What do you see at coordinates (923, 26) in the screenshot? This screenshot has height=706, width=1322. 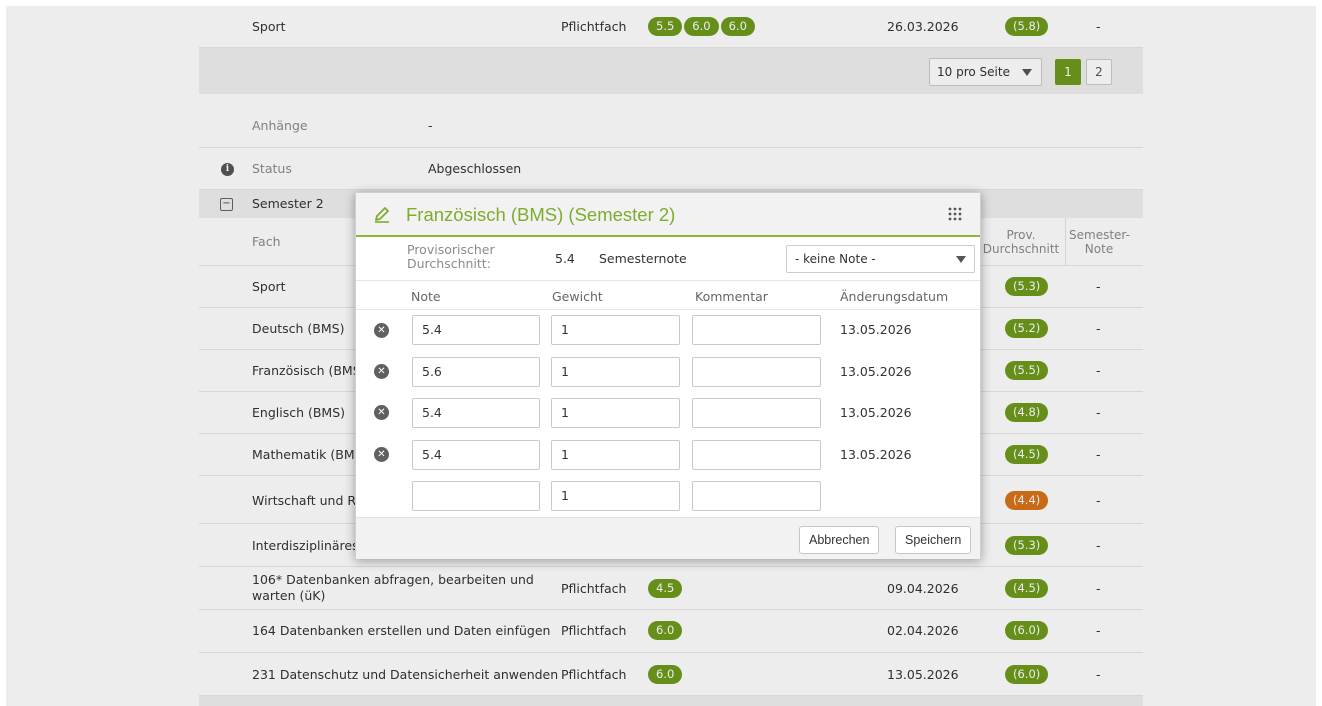 I see `grade-date: 26.03.2026` at bounding box center [923, 26].